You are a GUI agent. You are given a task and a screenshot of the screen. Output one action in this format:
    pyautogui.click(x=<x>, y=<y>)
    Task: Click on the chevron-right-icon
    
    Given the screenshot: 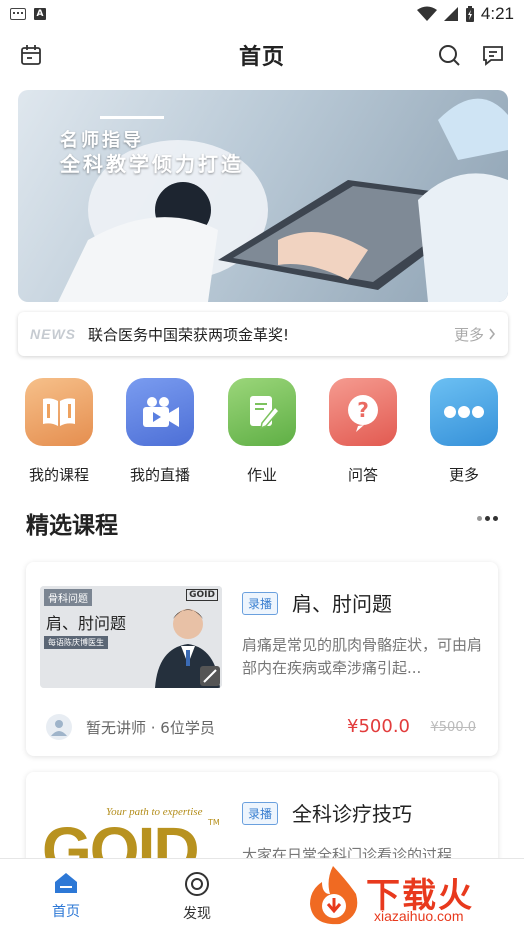 What is the action you would take?
    pyautogui.click(x=492, y=334)
    